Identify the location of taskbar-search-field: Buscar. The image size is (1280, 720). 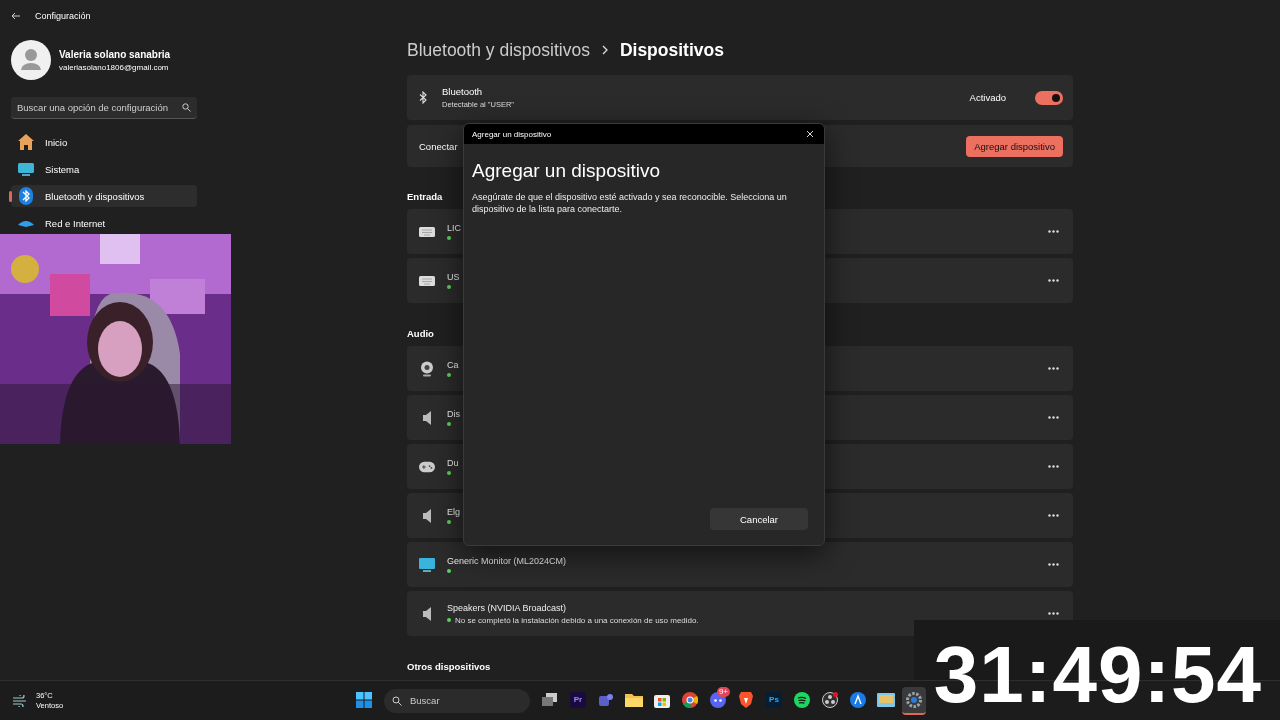
(457, 700).